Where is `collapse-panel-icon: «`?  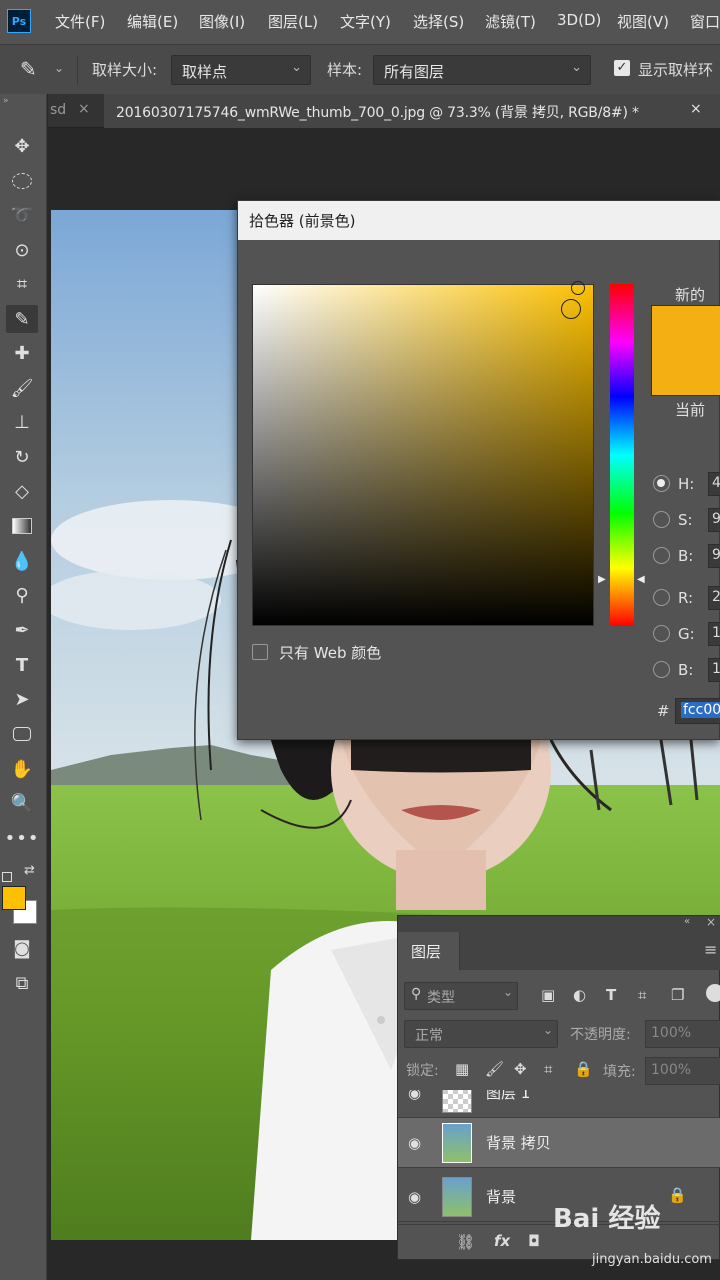 collapse-panel-icon: « is located at coordinates (687, 921).